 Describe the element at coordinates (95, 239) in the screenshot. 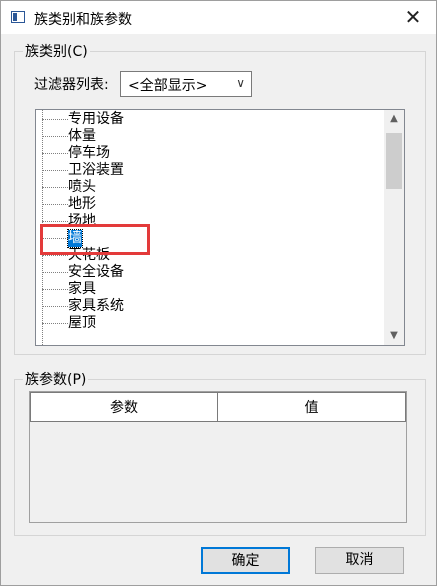

I see `highlight-annotation-box` at that location.